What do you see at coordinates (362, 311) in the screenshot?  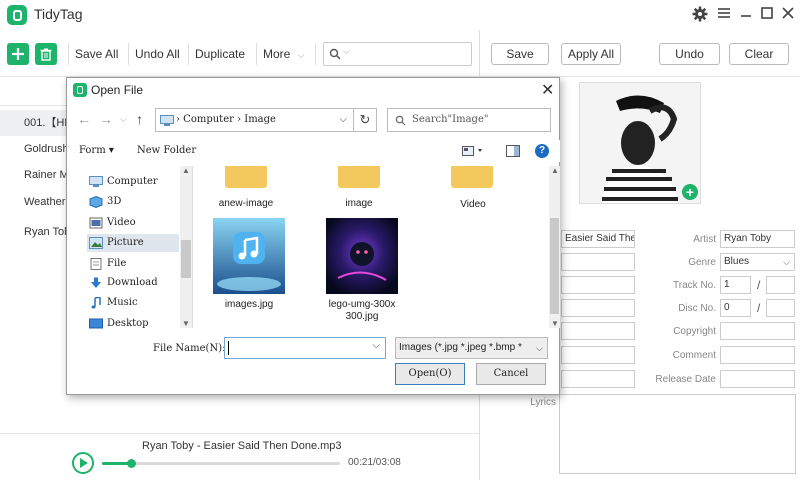 I see `file-label-lego-jpg: lego-umg-300x 300.jpg` at bounding box center [362, 311].